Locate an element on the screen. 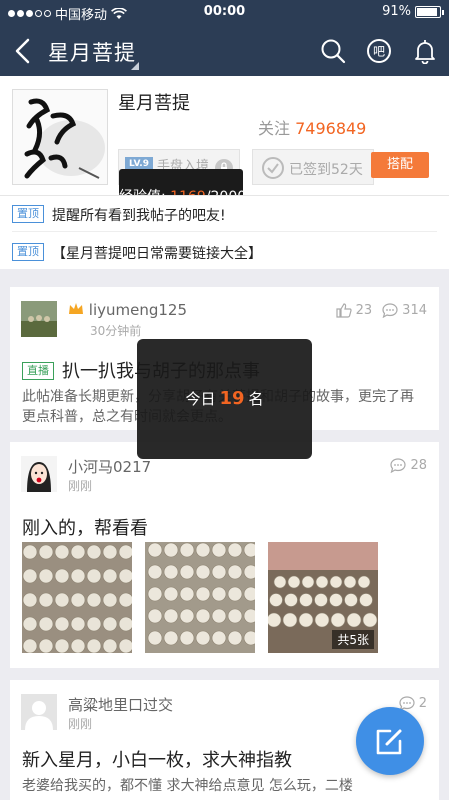 Image resolution: width=449 pixels, height=800 pixels. match-button: 搭配 is located at coordinates (400, 165).